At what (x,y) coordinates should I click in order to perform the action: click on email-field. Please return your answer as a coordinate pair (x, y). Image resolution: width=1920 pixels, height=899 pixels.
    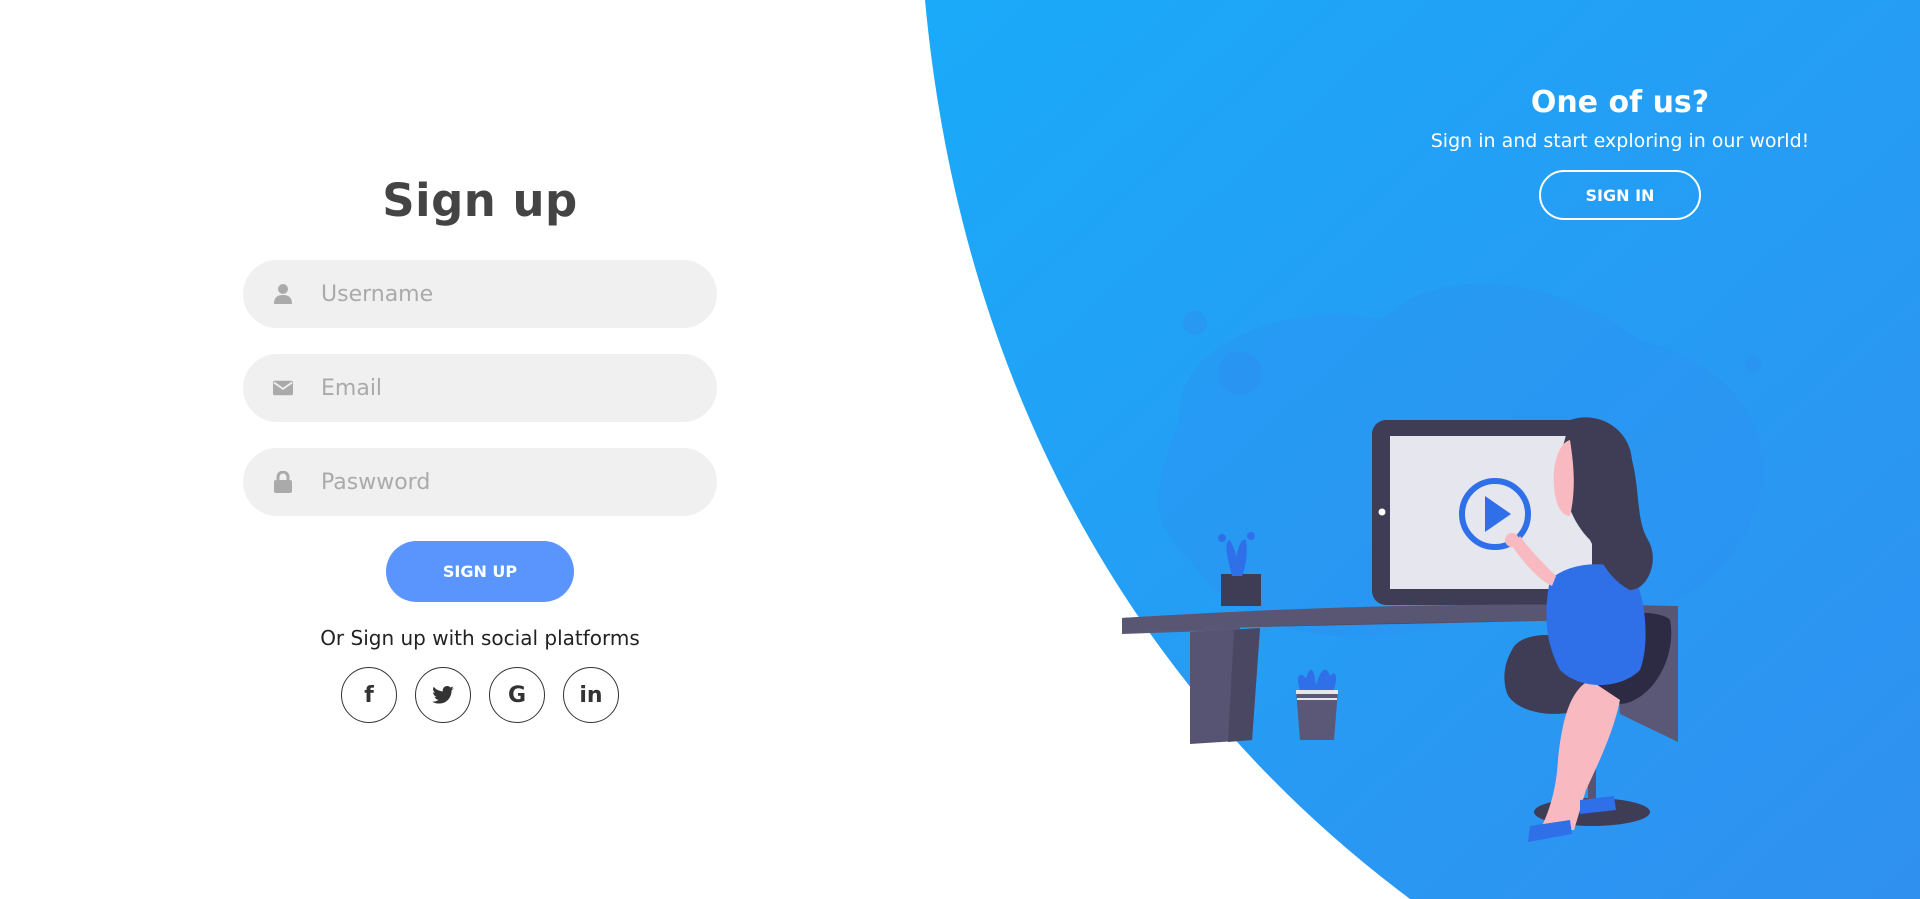
    Looking at the image, I should click on (480, 388).